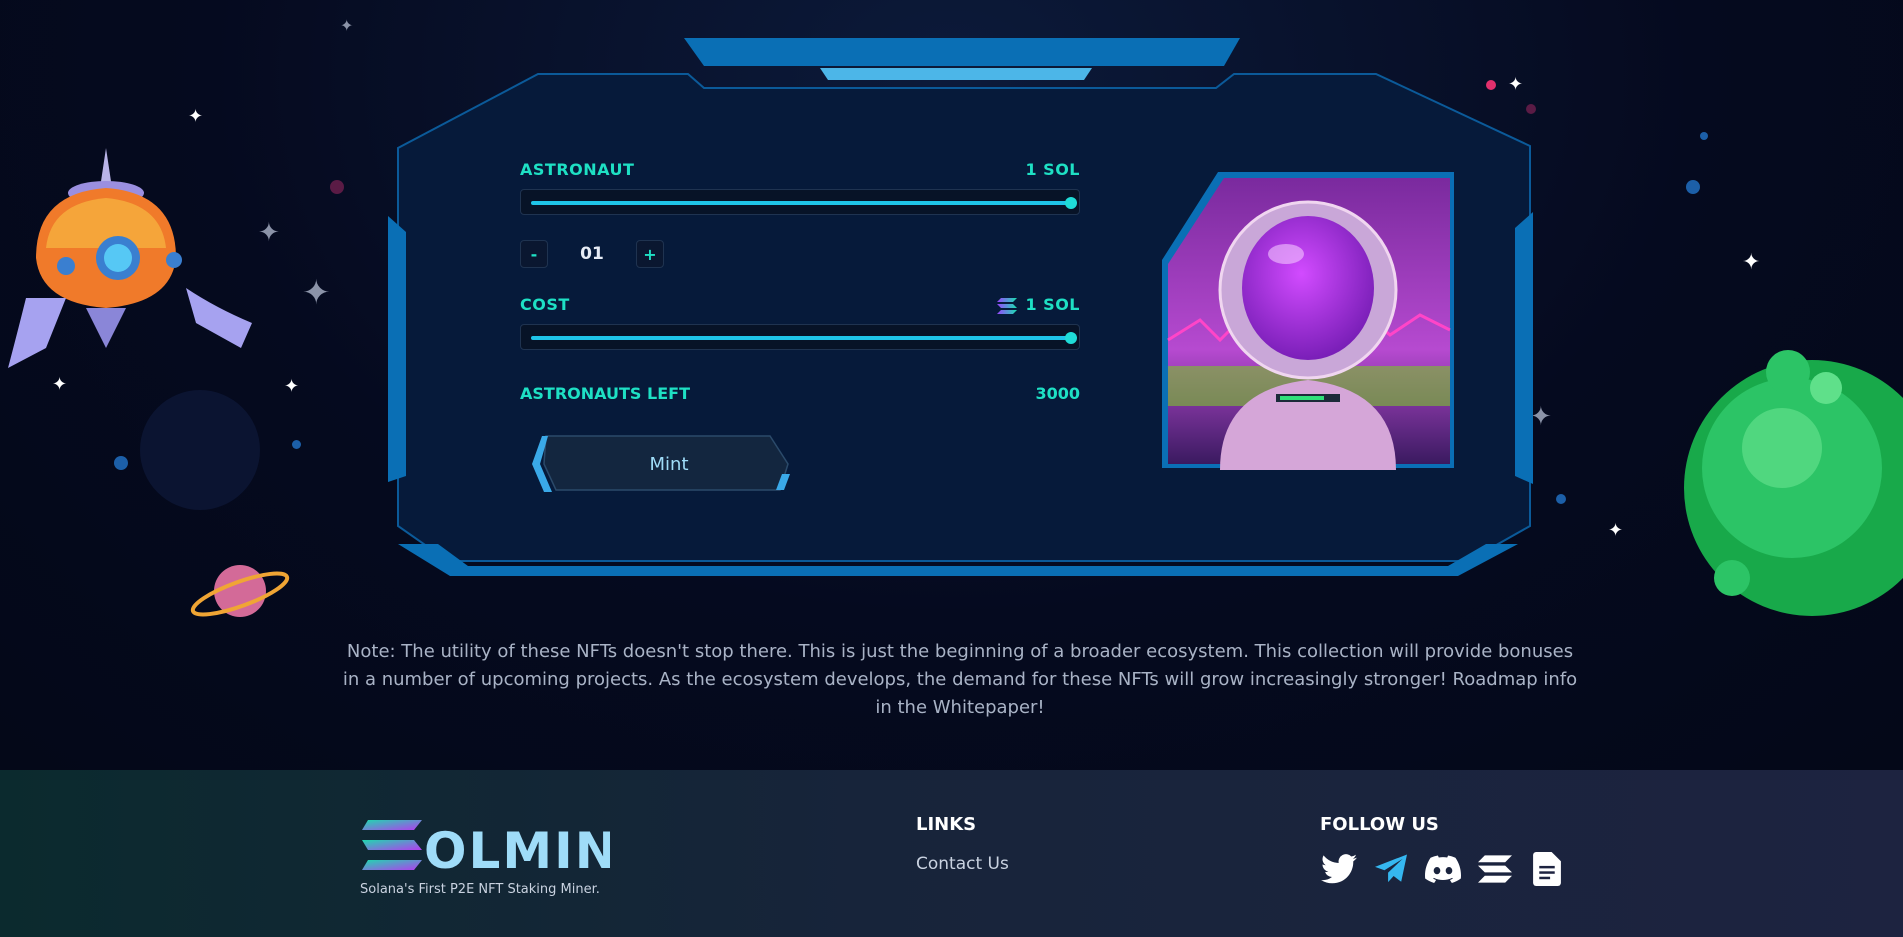  What do you see at coordinates (577, 169) in the screenshot?
I see `item-label: ASTRONAUT` at bounding box center [577, 169].